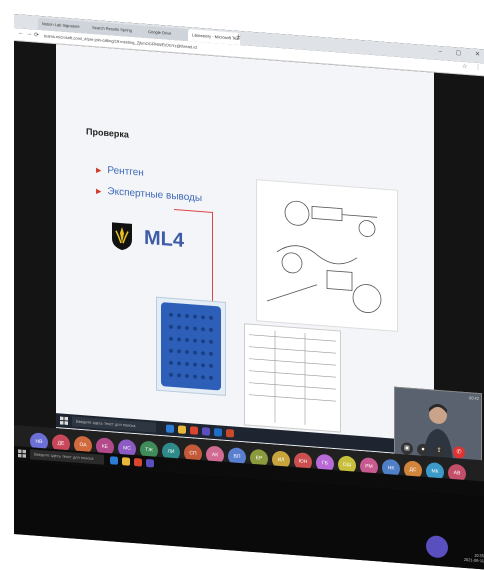 This screenshot has width=484, height=570. What do you see at coordinates (112, 28) in the screenshot?
I see `tab-label: Search Results Spring` at bounding box center [112, 28].